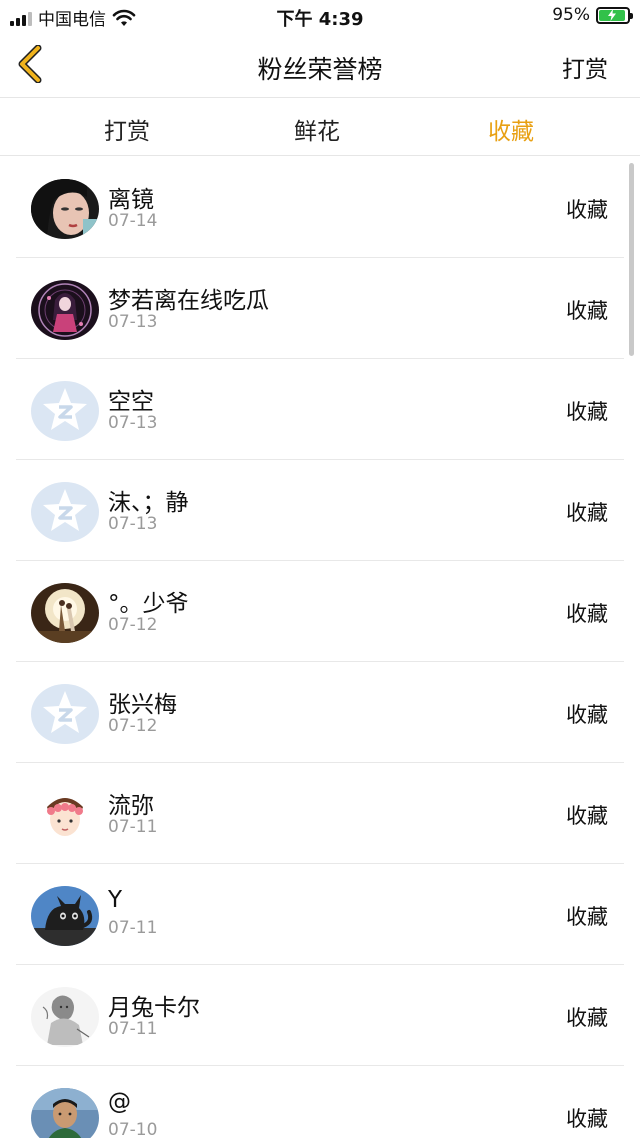  What do you see at coordinates (131, 402) in the screenshot?
I see `fan-name: 空空` at bounding box center [131, 402].